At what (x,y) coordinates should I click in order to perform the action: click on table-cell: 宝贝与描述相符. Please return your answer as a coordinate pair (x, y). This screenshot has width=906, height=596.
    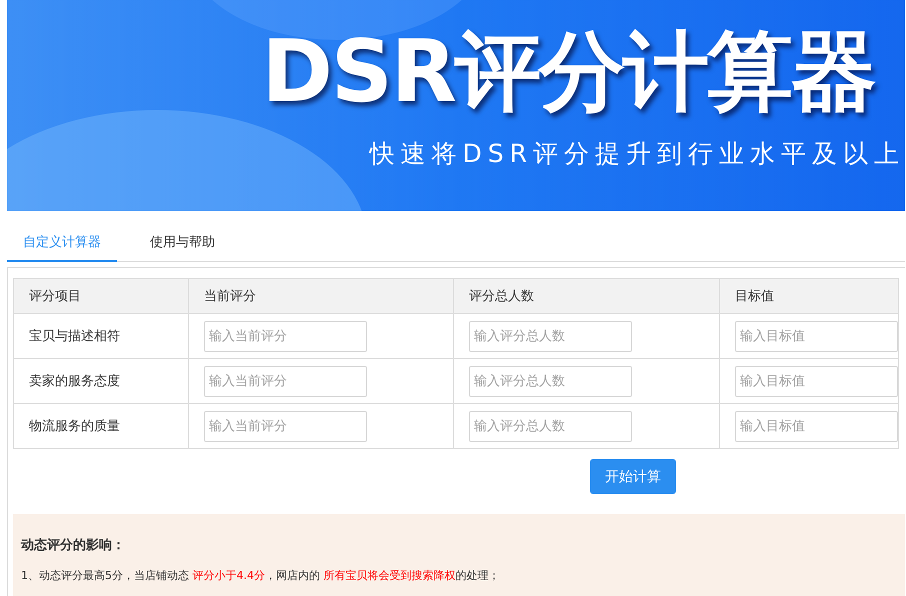
    Looking at the image, I should click on (101, 336).